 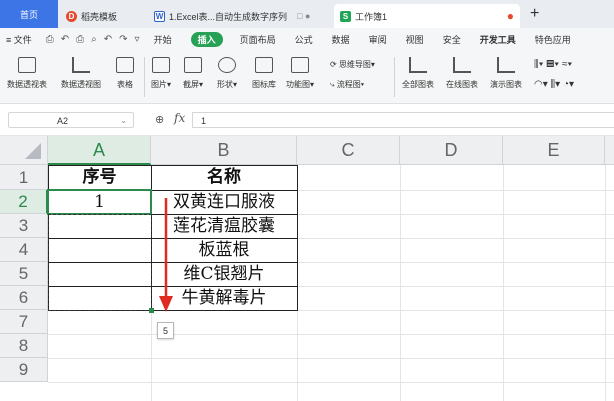 I want to click on column-header-b: B, so click(x=224, y=150).